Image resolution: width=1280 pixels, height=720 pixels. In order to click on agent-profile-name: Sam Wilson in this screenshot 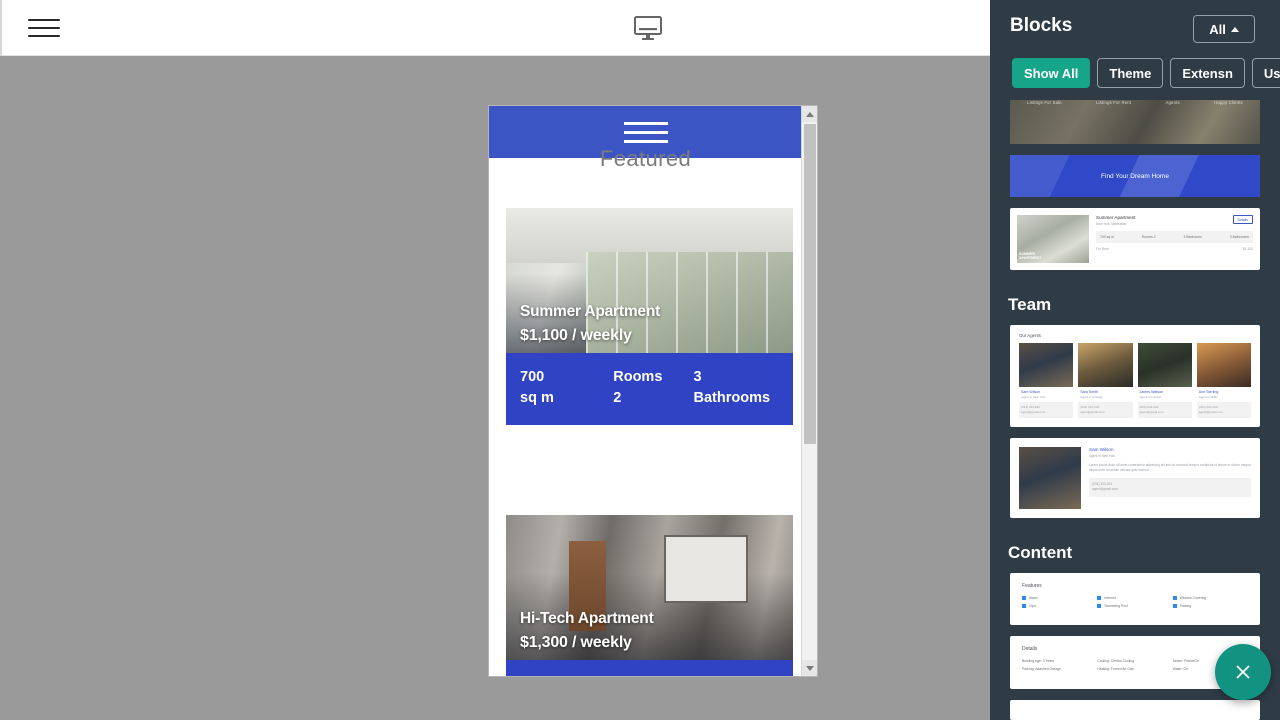, I will do `click(1101, 449)`.